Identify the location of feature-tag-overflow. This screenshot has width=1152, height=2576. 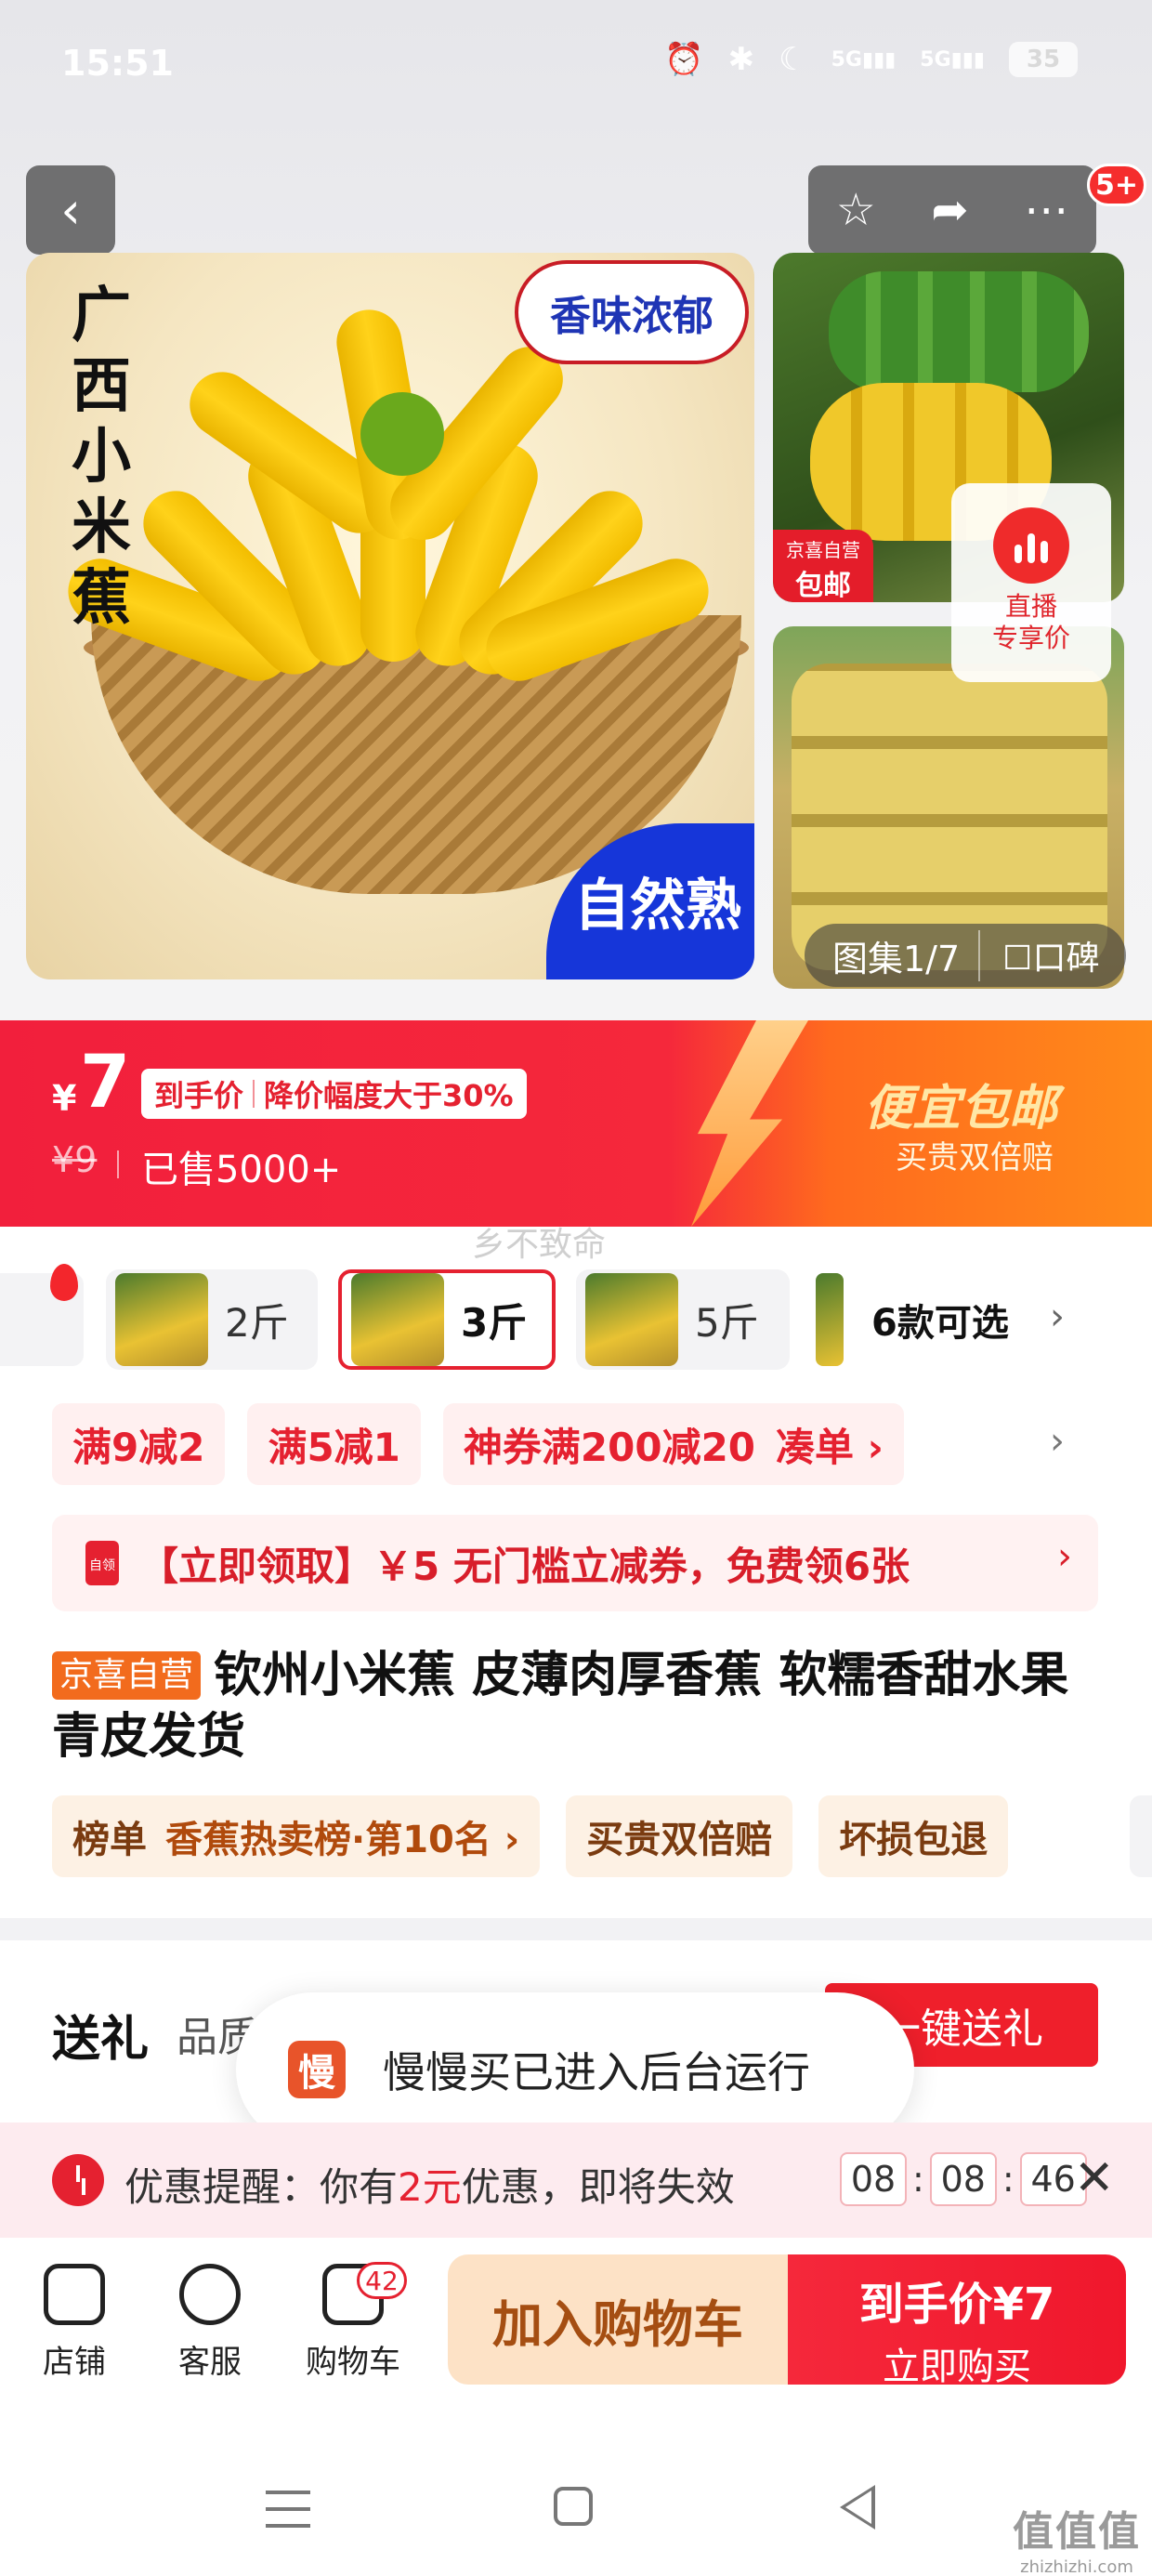
(1141, 1836).